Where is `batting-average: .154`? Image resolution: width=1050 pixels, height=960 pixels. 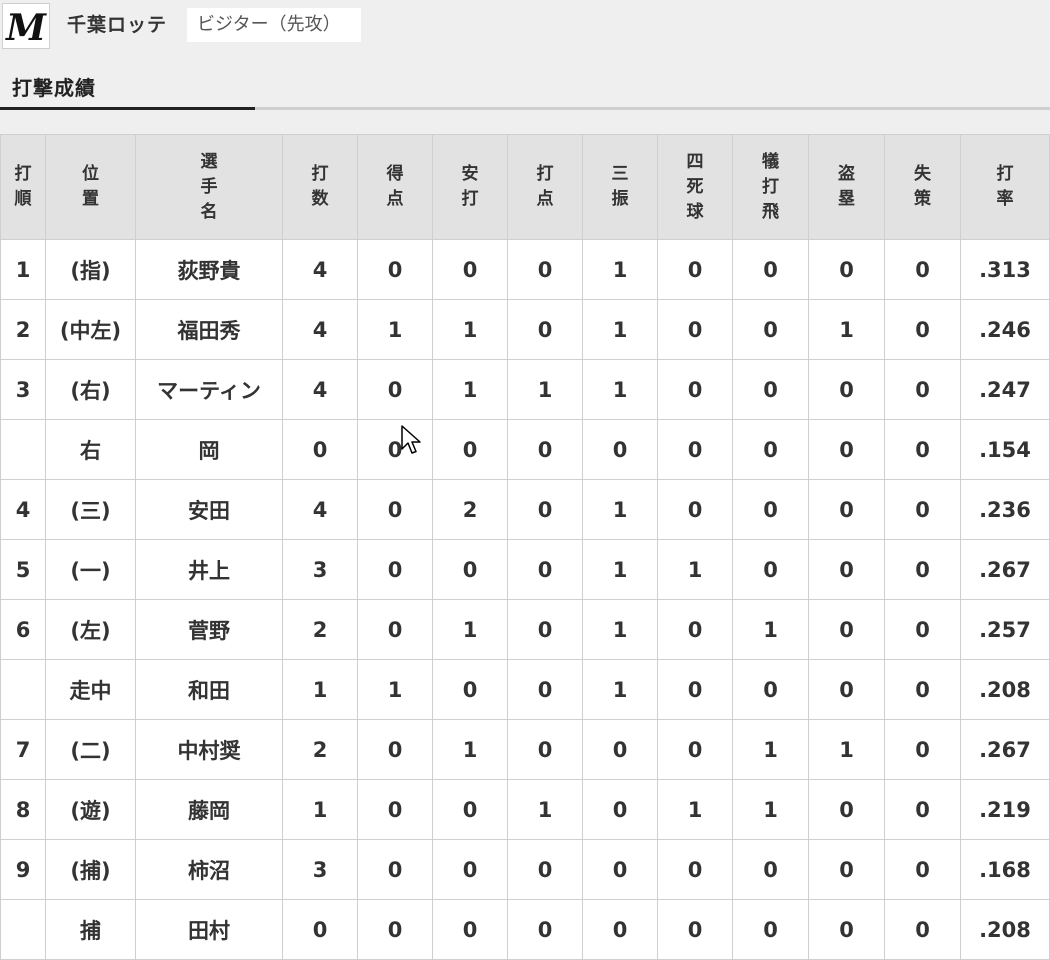
batting-average: .154 is located at coordinates (1005, 449).